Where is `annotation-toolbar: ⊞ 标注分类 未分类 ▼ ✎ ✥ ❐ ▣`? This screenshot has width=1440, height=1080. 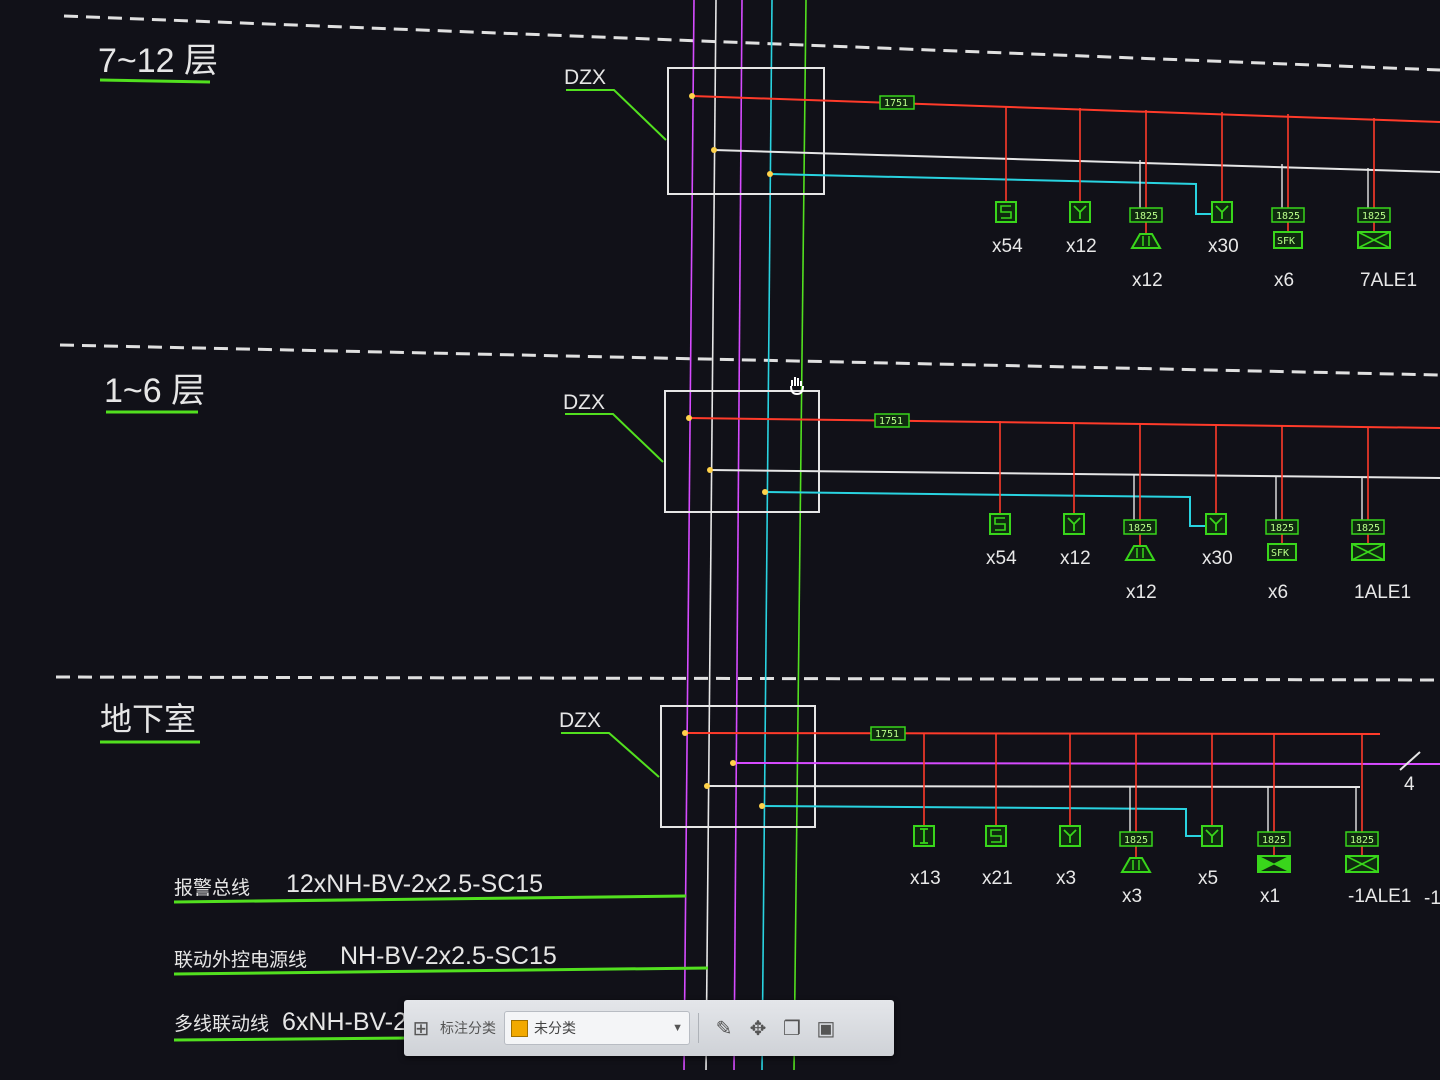
annotation-toolbar: ⊞ 标注分类 未分类 ▼ ✎ ✥ ❐ ▣ is located at coordinates (649, 1028).